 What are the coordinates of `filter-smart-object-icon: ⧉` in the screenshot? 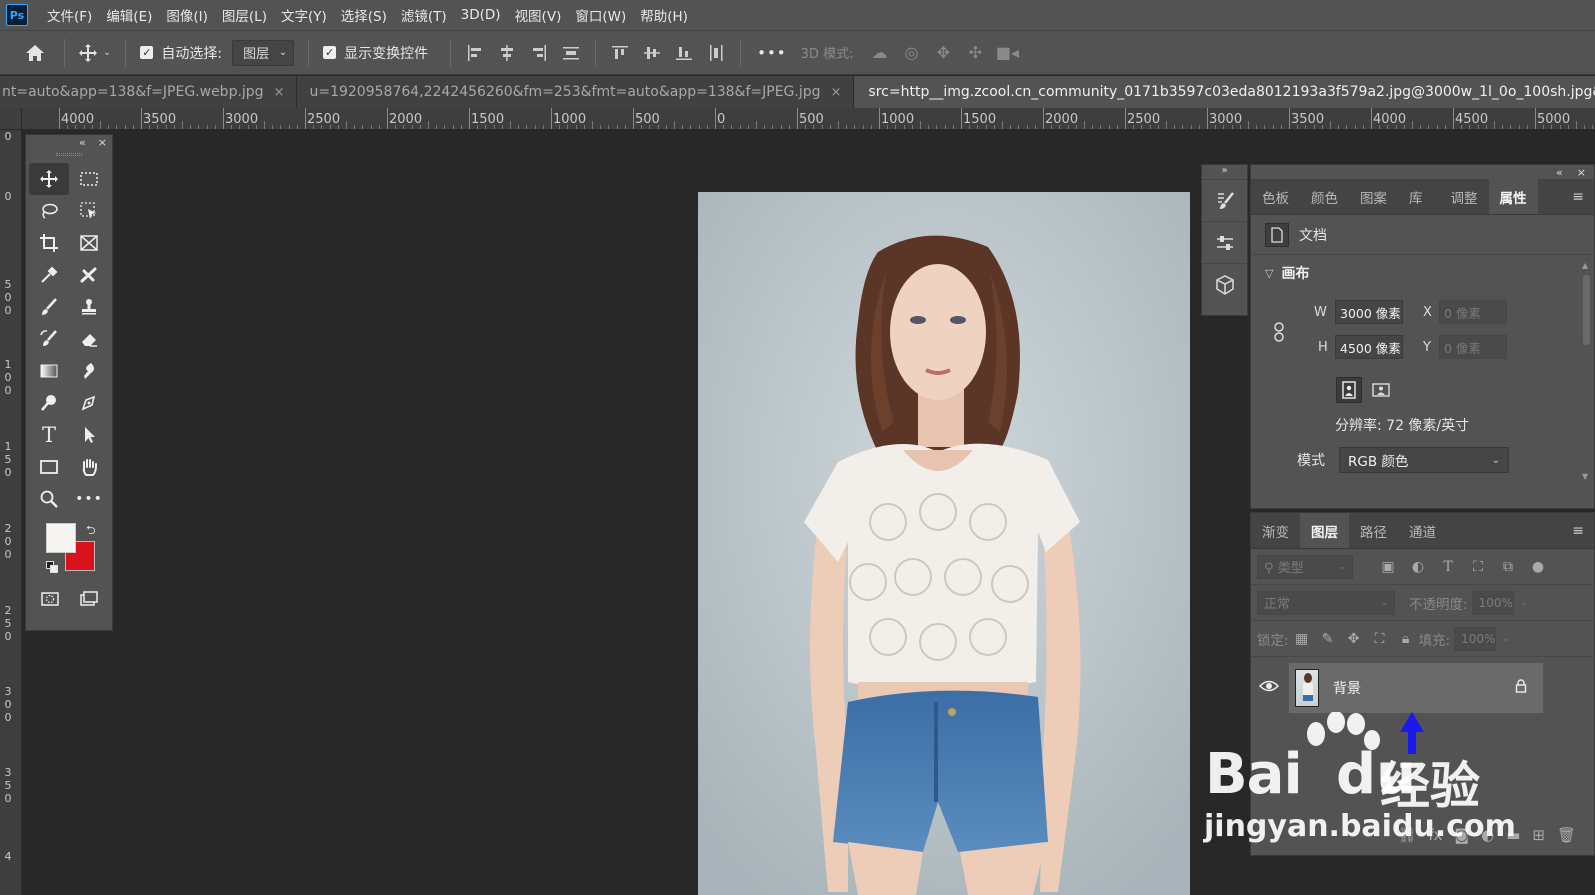 It's located at (1508, 567).